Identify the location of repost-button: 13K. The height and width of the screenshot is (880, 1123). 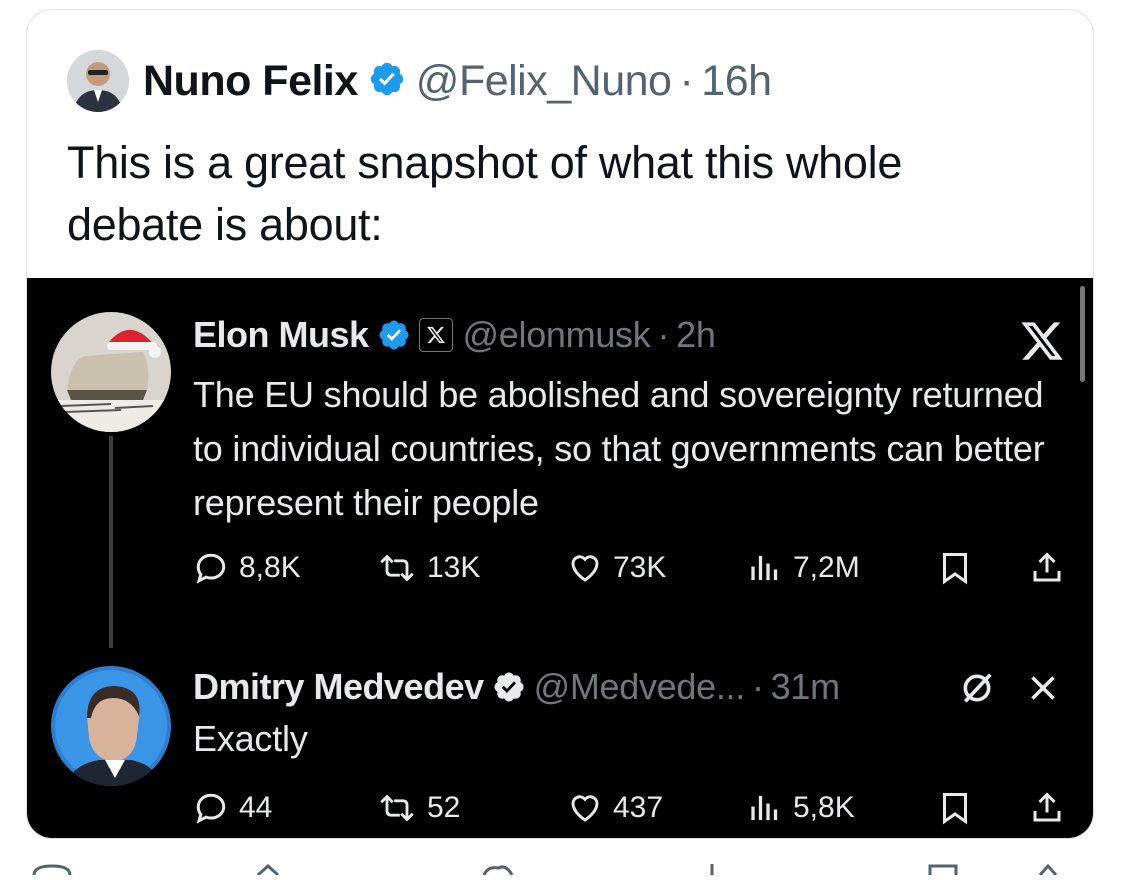
(428, 568).